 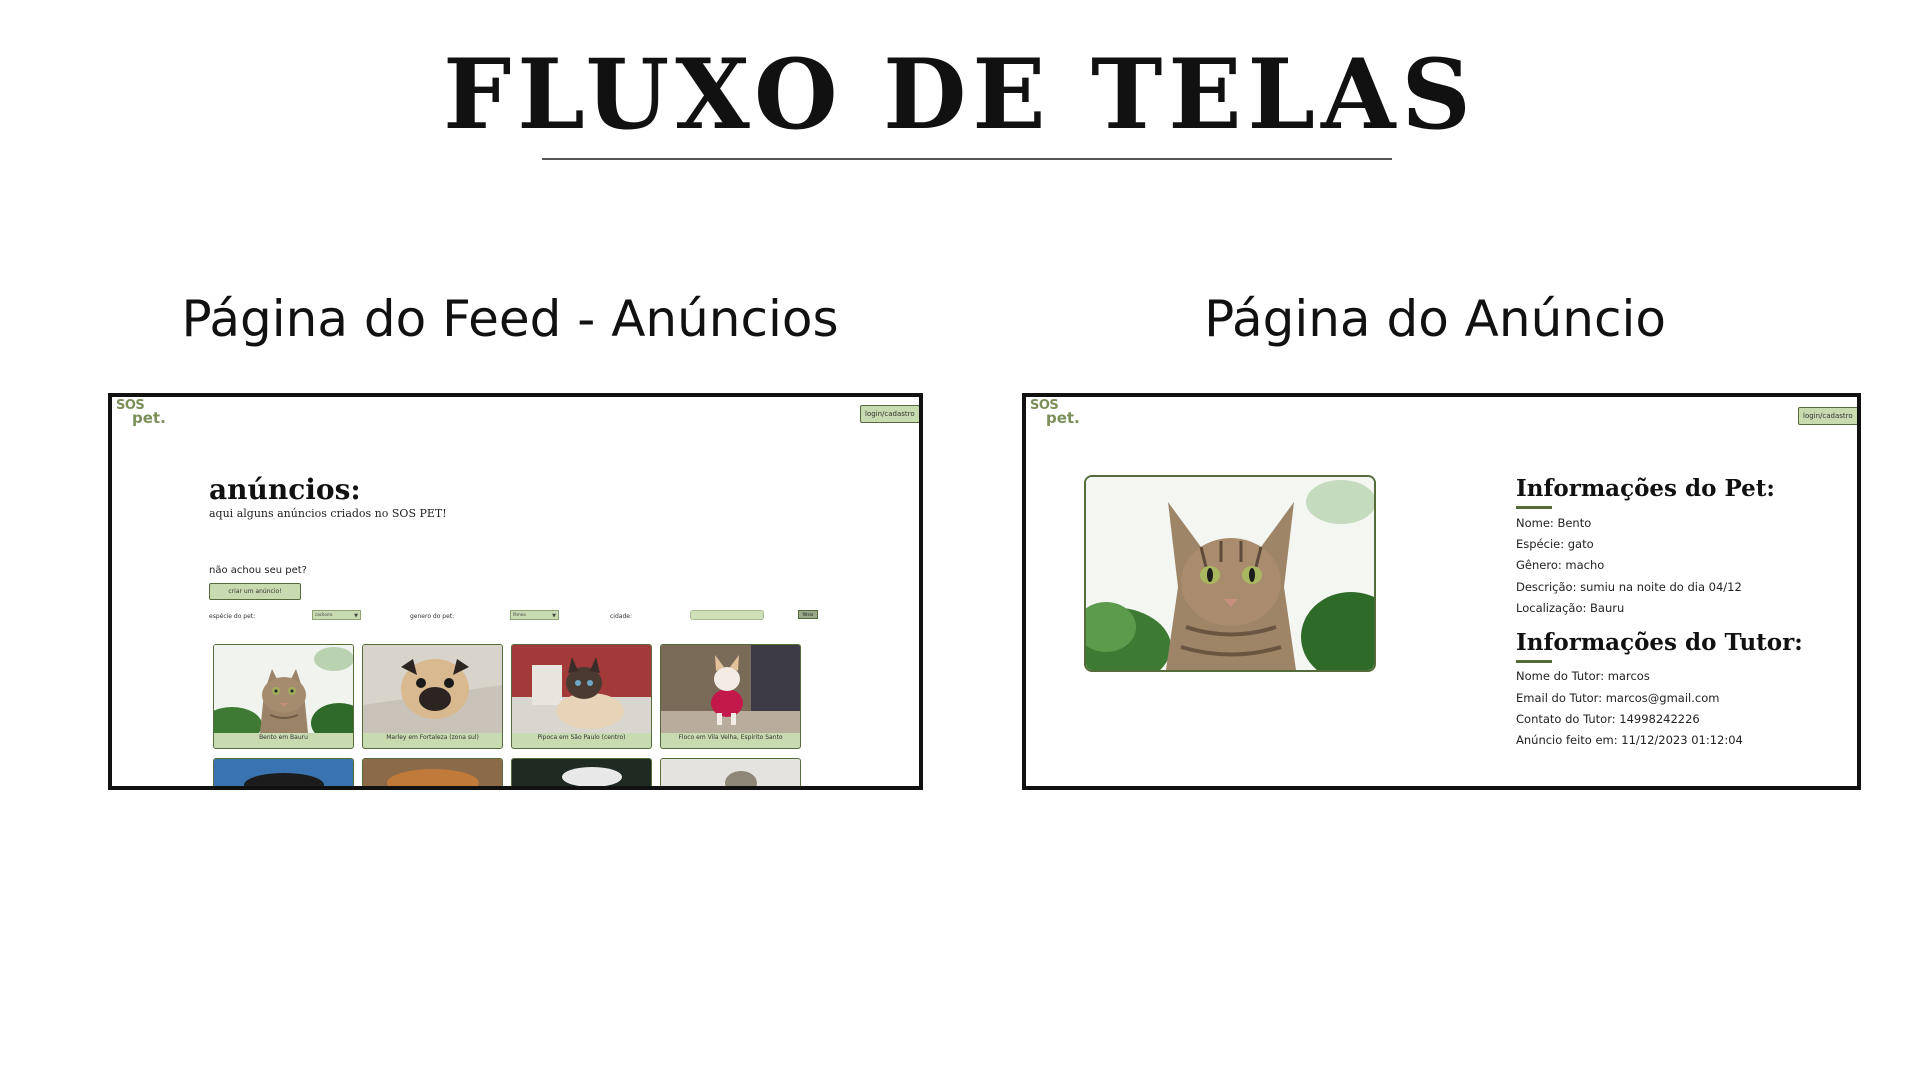 What do you see at coordinates (1608, 719) in the screenshot?
I see `tutor-contact: Contato do Tutor: 14998242226` at bounding box center [1608, 719].